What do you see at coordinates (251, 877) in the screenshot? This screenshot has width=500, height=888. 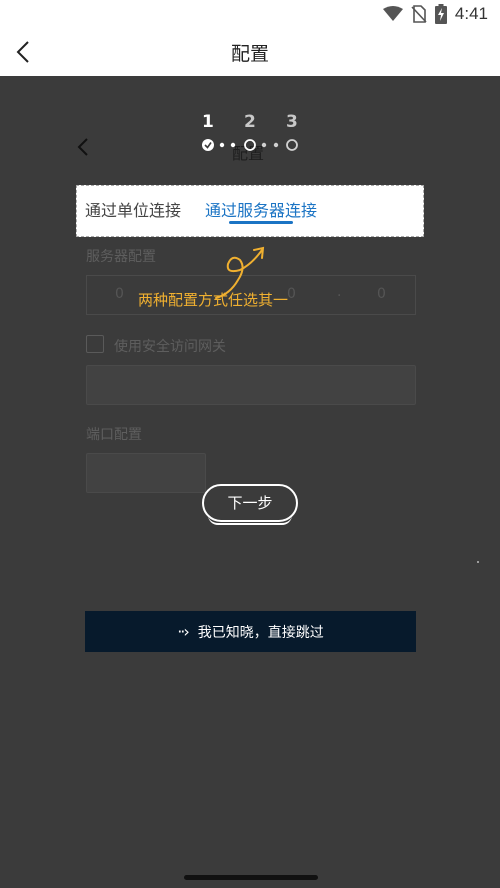 I see `home-indicator` at bounding box center [251, 877].